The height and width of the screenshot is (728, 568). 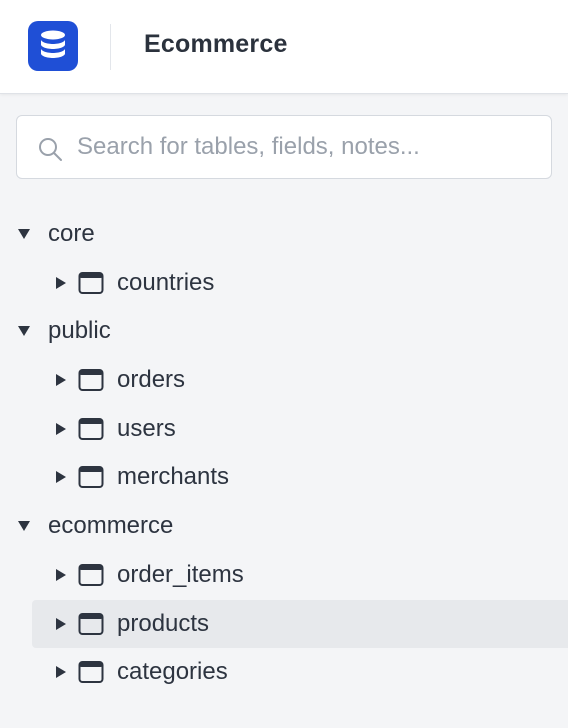 What do you see at coordinates (110, 47) in the screenshot?
I see `header-divider` at bounding box center [110, 47].